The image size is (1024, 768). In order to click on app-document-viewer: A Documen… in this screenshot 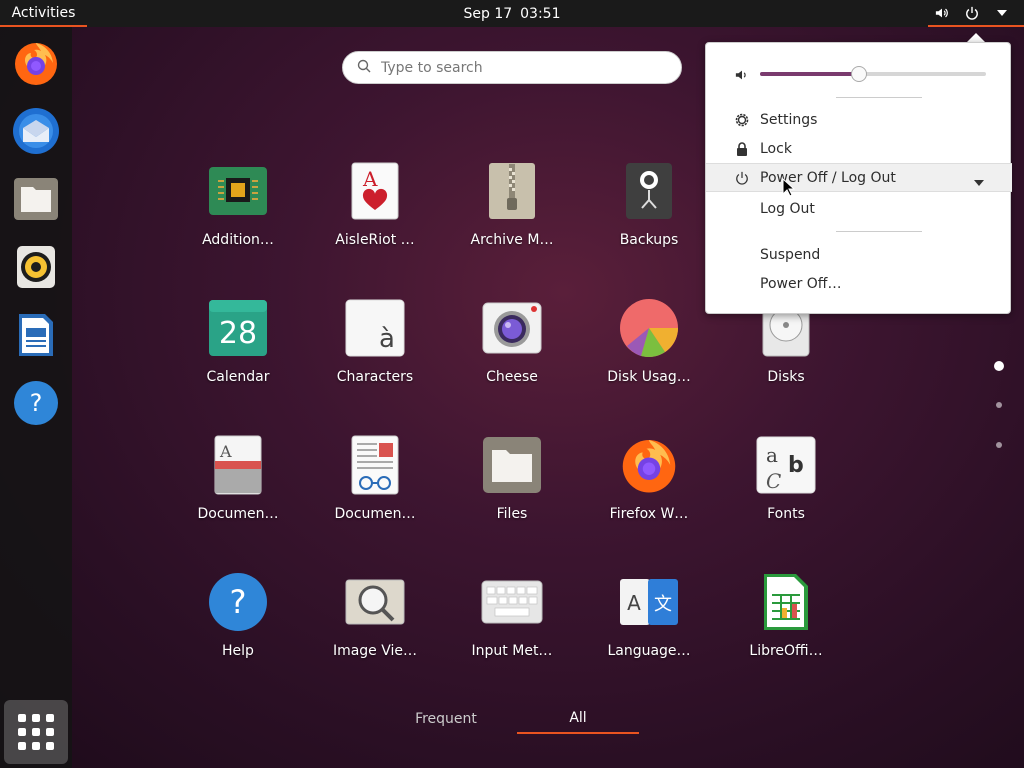, I will do `click(238, 489)`.